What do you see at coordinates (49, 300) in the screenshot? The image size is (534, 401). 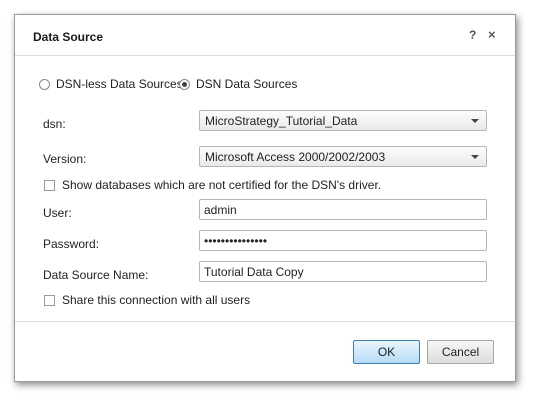 I see `share-connection-checkbox` at bounding box center [49, 300].